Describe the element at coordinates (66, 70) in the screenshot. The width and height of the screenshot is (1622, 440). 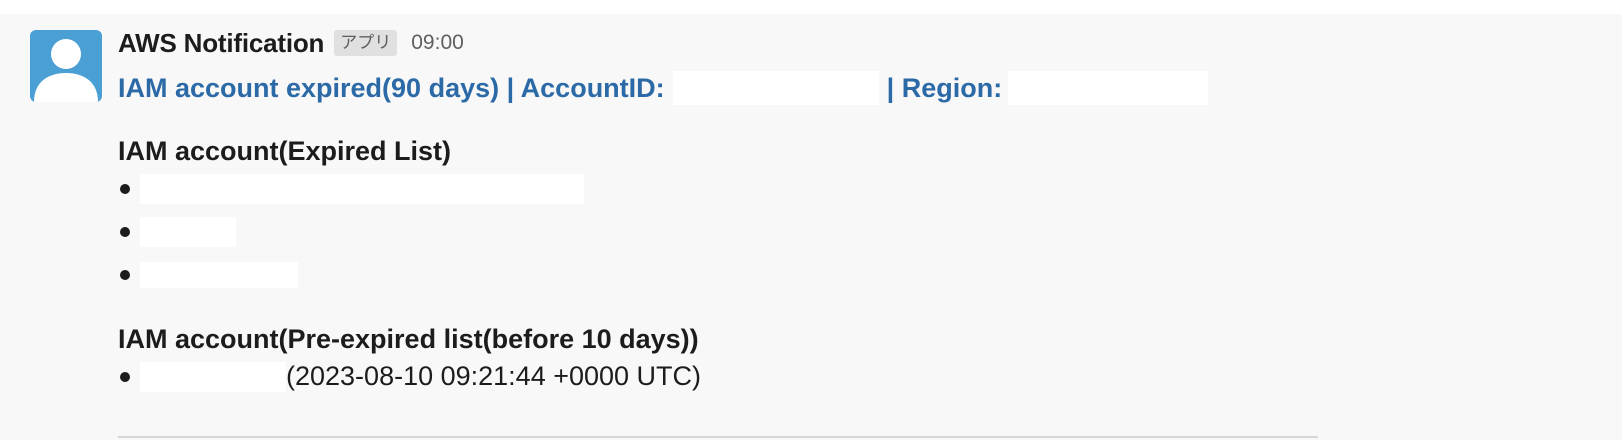
I see `avatar-silhouette` at that location.